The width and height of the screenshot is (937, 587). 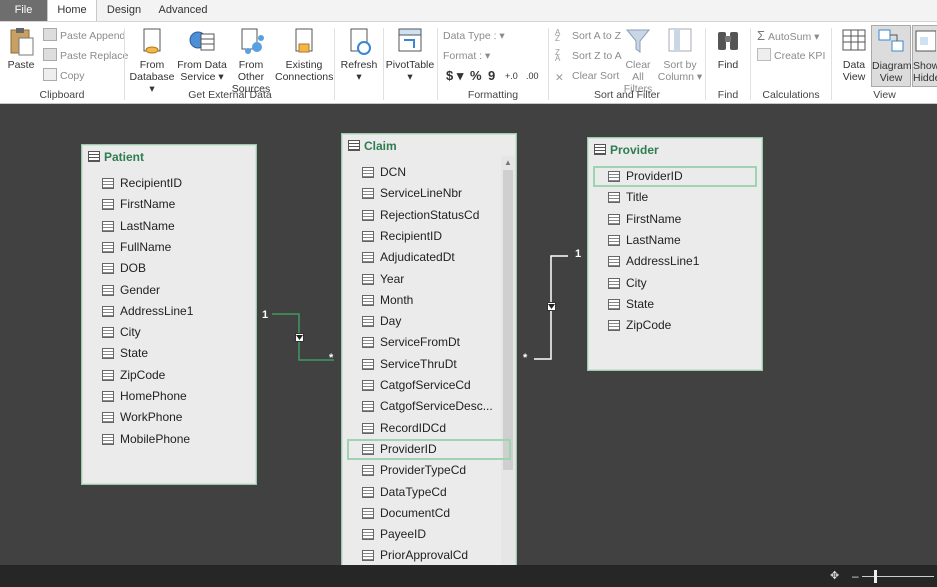 What do you see at coordinates (403, 534) in the screenshot?
I see `column-label: PayeeID` at bounding box center [403, 534].